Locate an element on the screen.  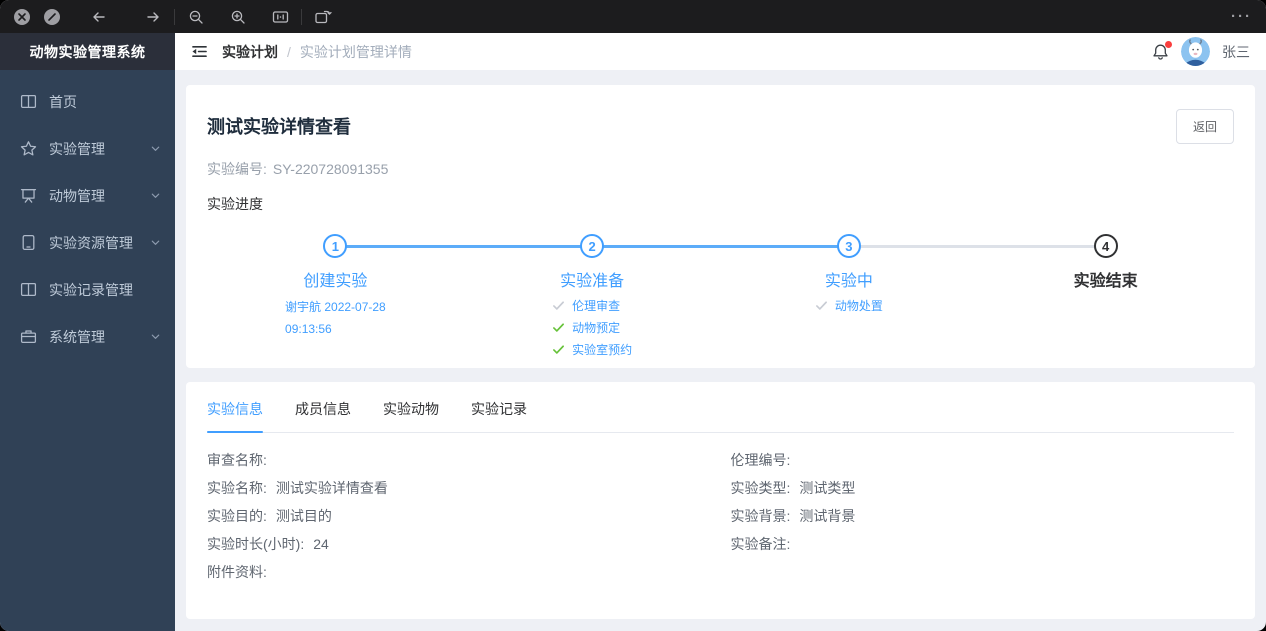
field-value: 测试目的 is located at coordinates (303, 516).